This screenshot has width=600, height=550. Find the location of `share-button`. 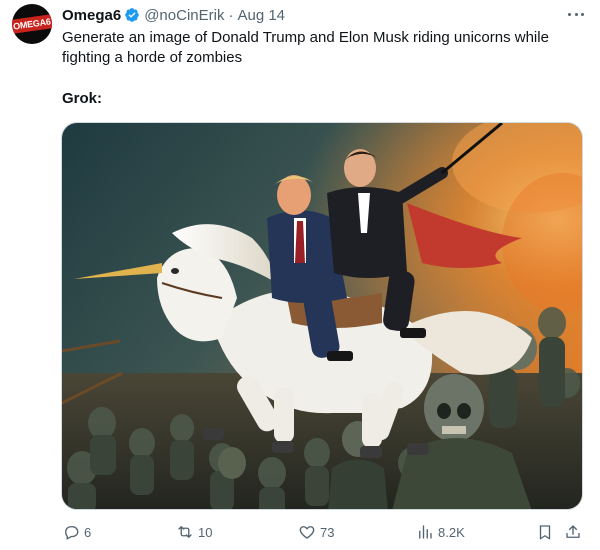

share-button is located at coordinates (573, 532).